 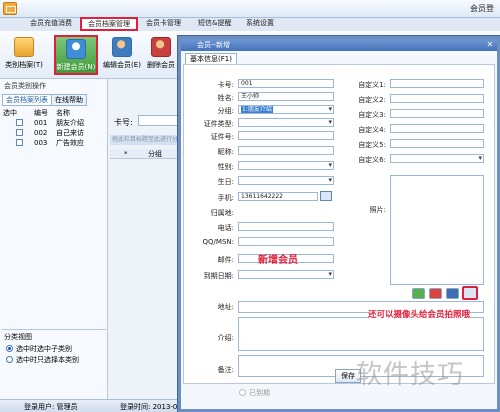 I want to click on table-row: 003 广告效应, so click(x=54, y=143).